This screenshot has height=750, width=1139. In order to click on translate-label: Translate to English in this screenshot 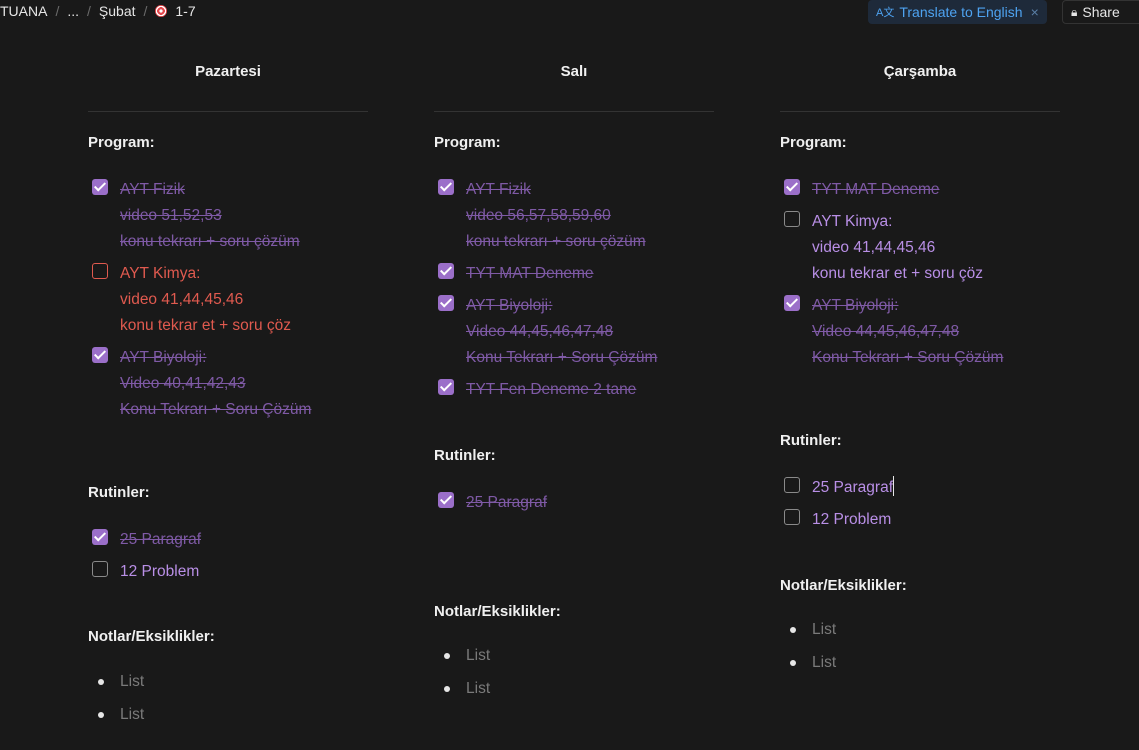, I will do `click(960, 12)`.